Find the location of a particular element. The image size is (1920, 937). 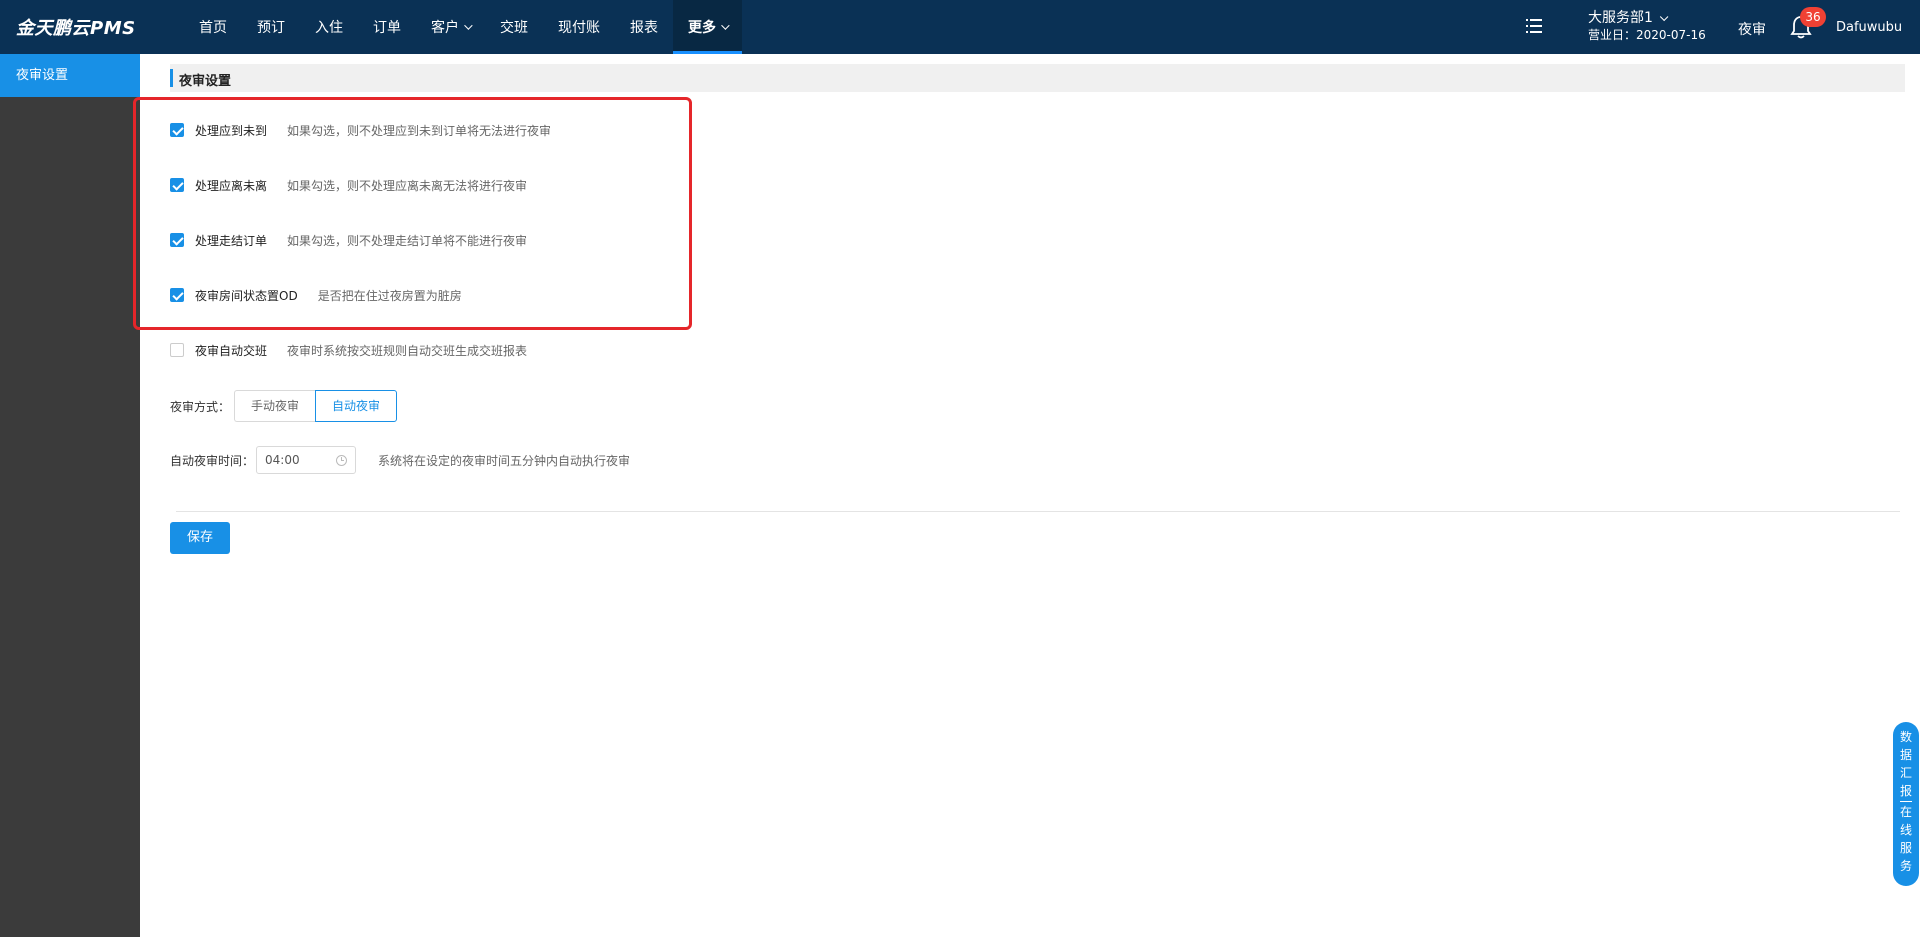

night-audit-link: 夜审 is located at coordinates (1752, 29).